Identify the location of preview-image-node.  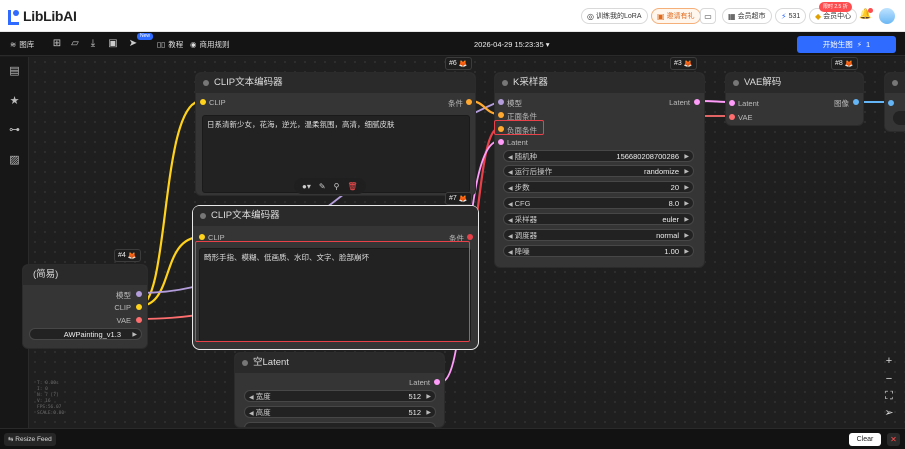
(894, 102).